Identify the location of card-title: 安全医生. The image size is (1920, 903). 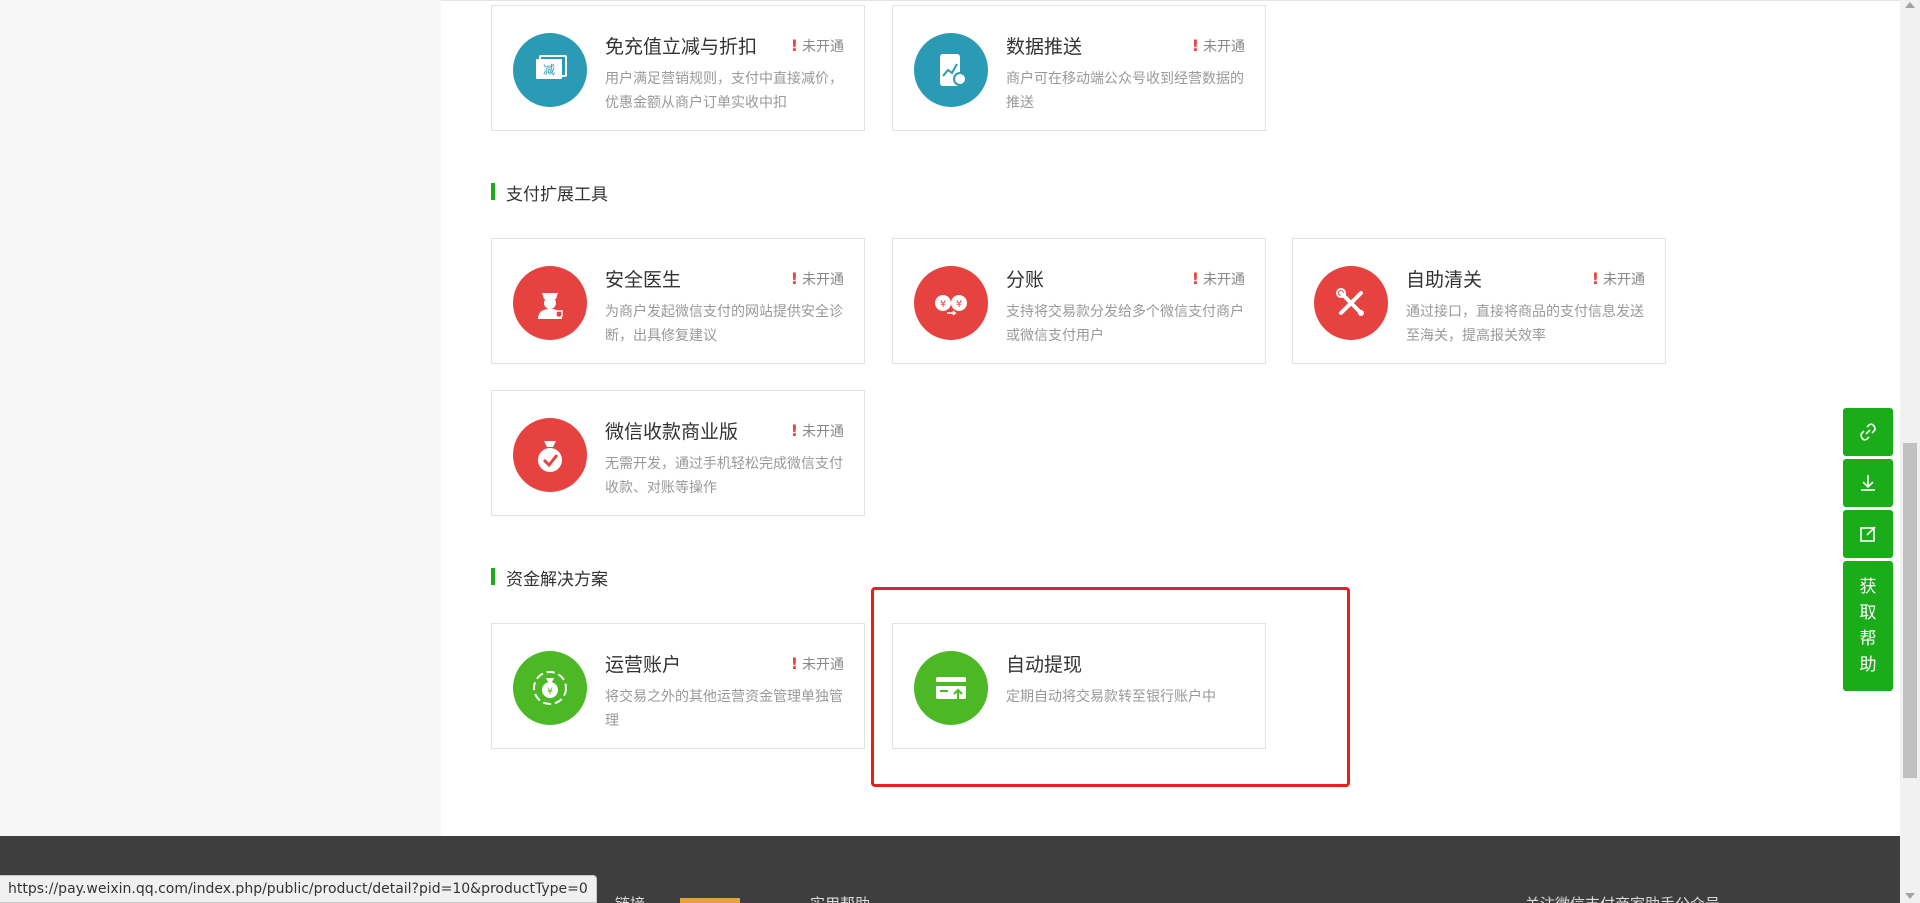
(643, 280).